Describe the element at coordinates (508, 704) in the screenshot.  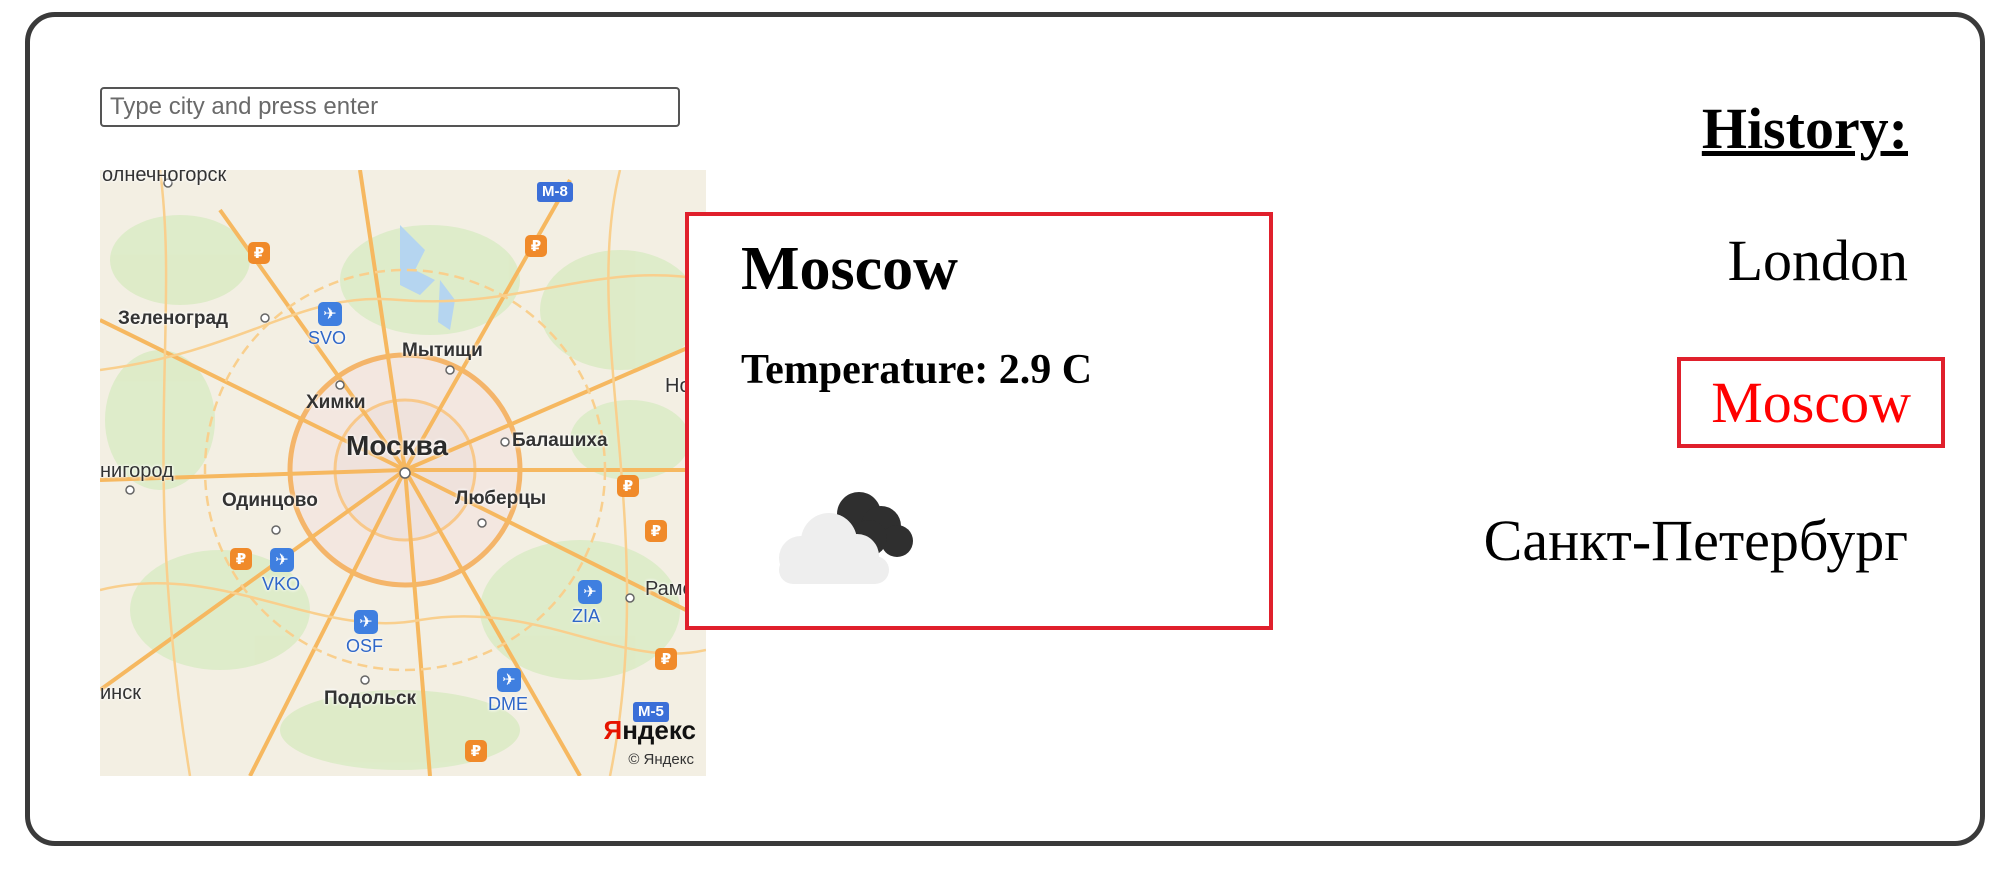
I see `airport-label-dme: DME` at that location.